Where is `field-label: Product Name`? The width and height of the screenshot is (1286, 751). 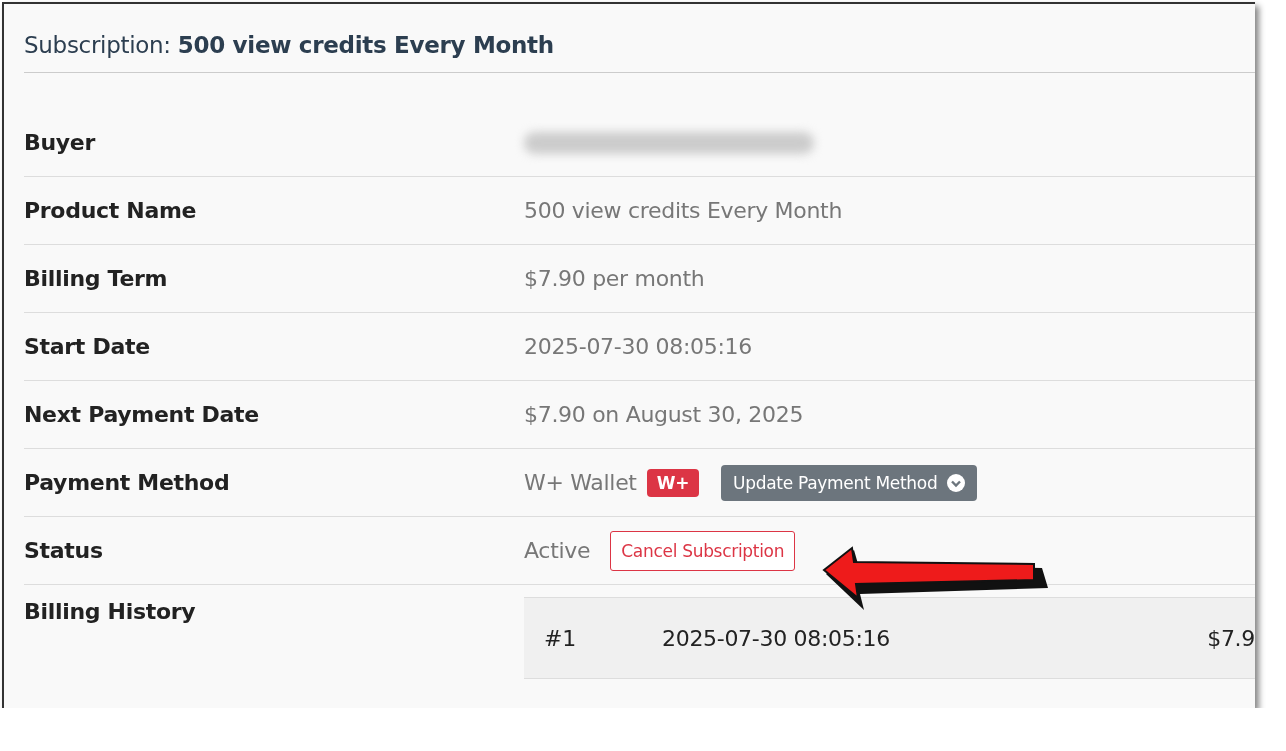 field-label: Product Name is located at coordinates (111, 210).